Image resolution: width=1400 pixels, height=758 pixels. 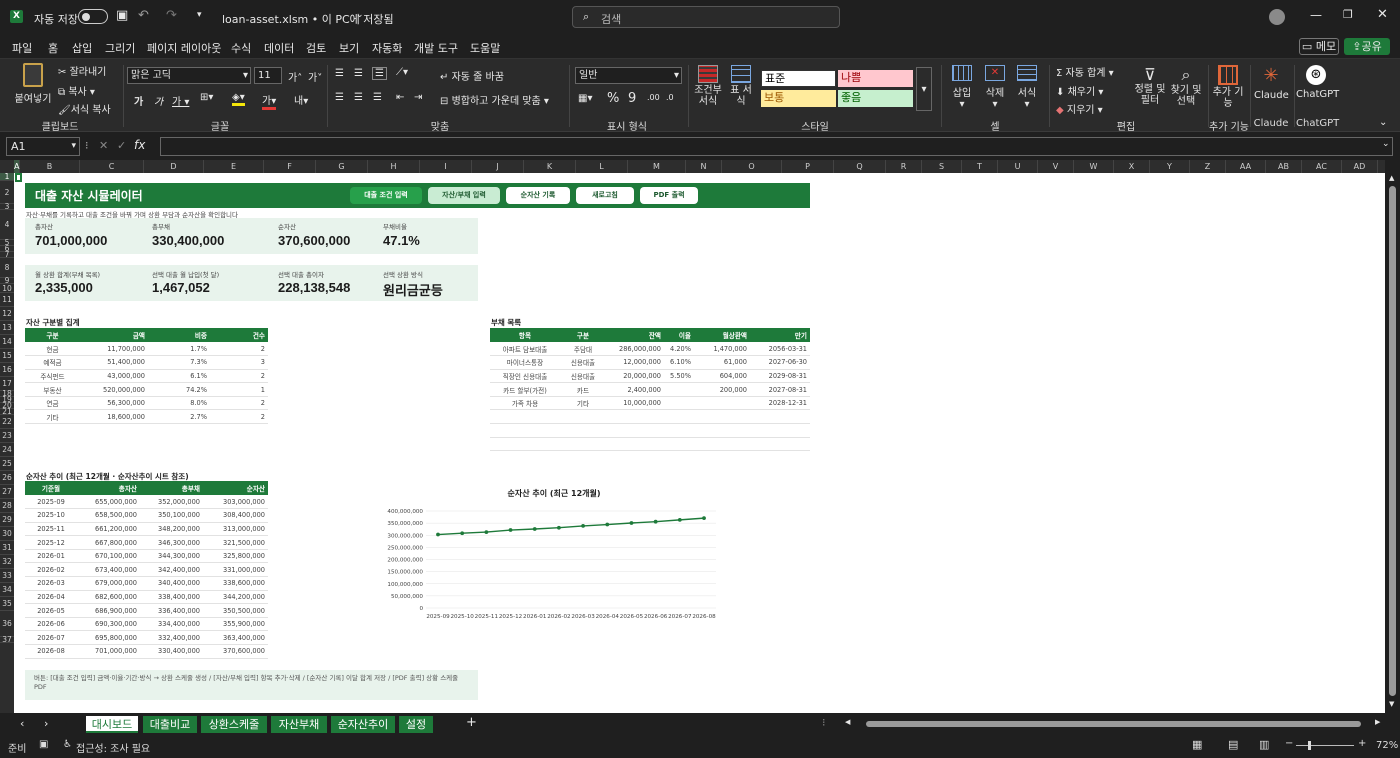 What do you see at coordinates (7, 478) in the screenshot?
I see `row-header-26: 26` at bounding box center [7, 478].